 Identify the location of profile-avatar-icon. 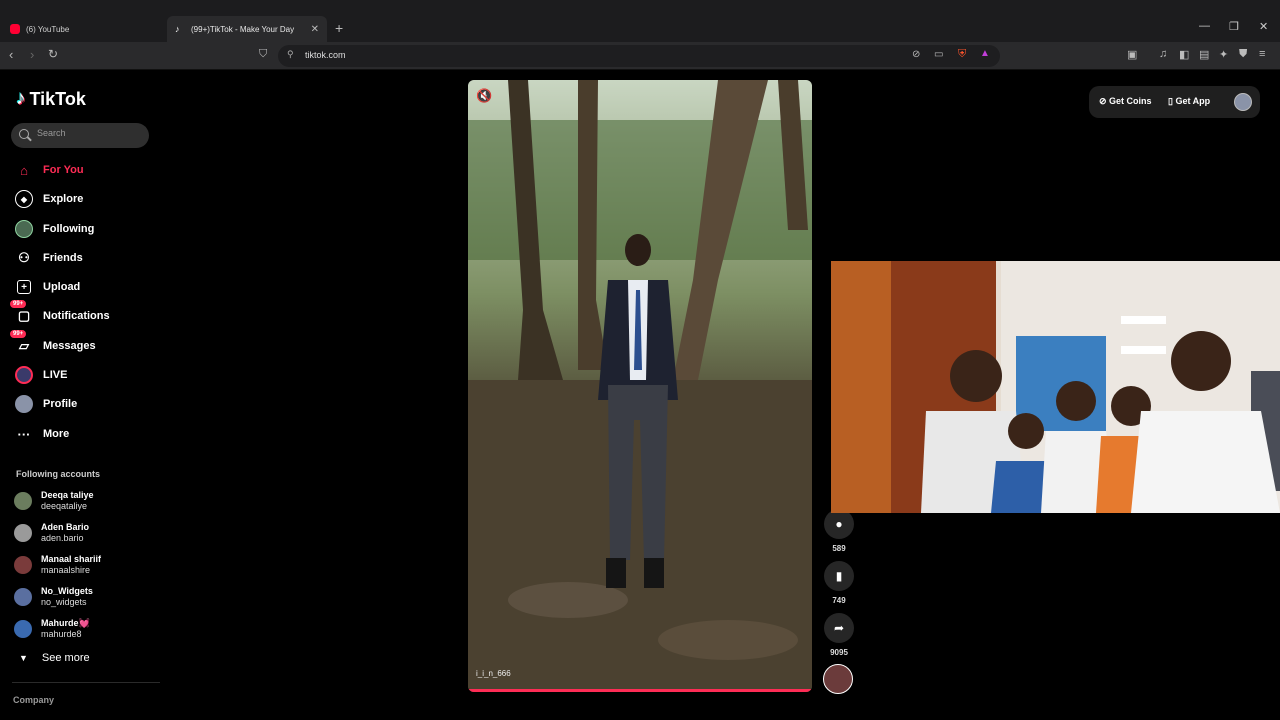
(24, 404).